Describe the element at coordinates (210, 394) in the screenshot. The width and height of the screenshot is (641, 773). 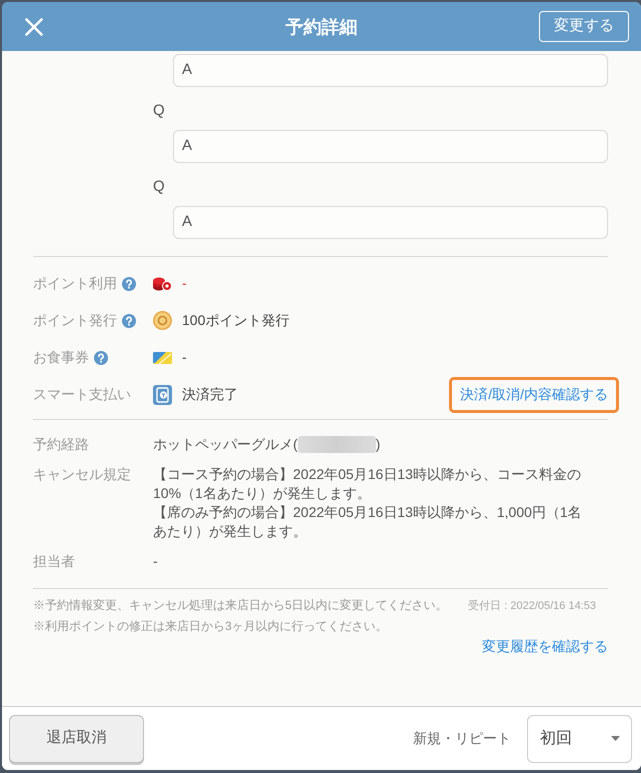
I see `field-value: 決済完了` at that location.